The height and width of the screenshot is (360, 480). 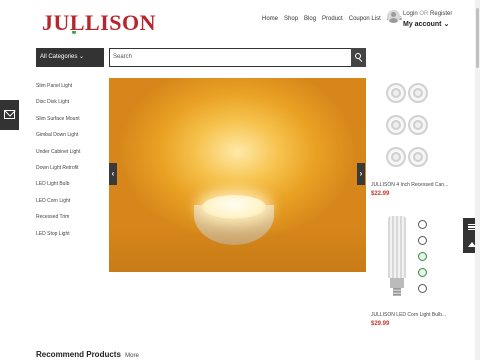 What do you see at coordinates (71, 217) in the screenshot?
I see `sidebar-item-recessed-trim: Recessed Trim` at bounding box center [71, 217].